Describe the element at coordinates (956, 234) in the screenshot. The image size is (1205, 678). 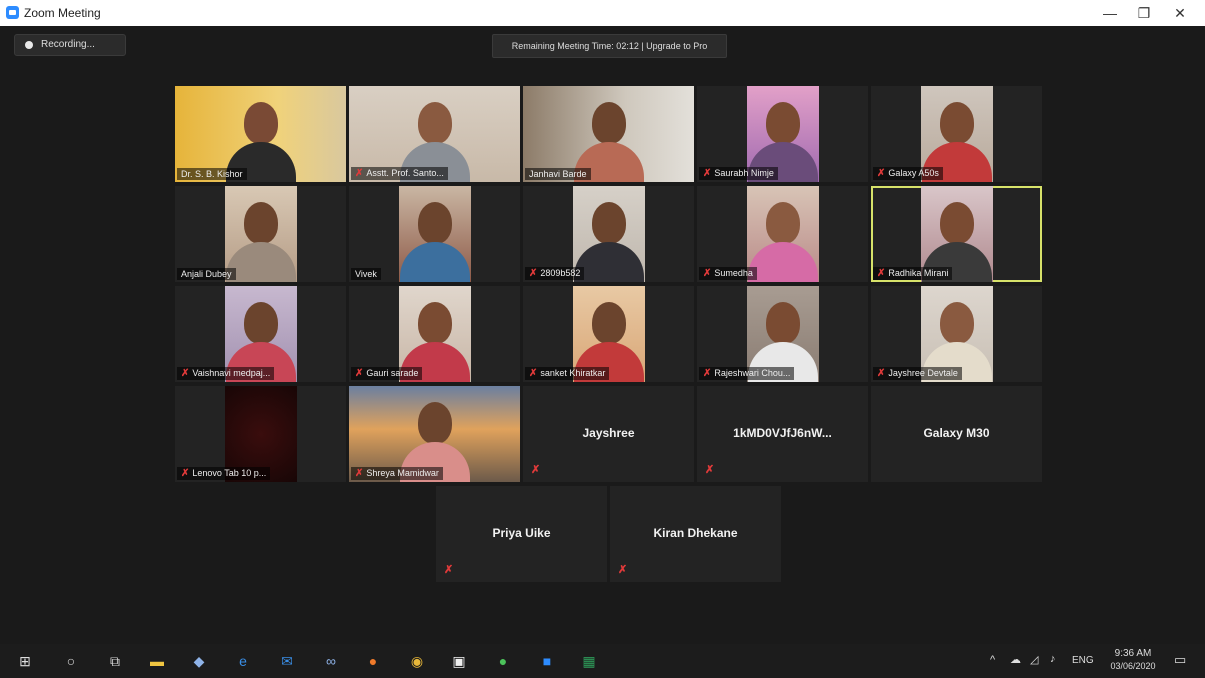
I see `active-speaker-tile: ✗ Radhika Mirani` at that location.